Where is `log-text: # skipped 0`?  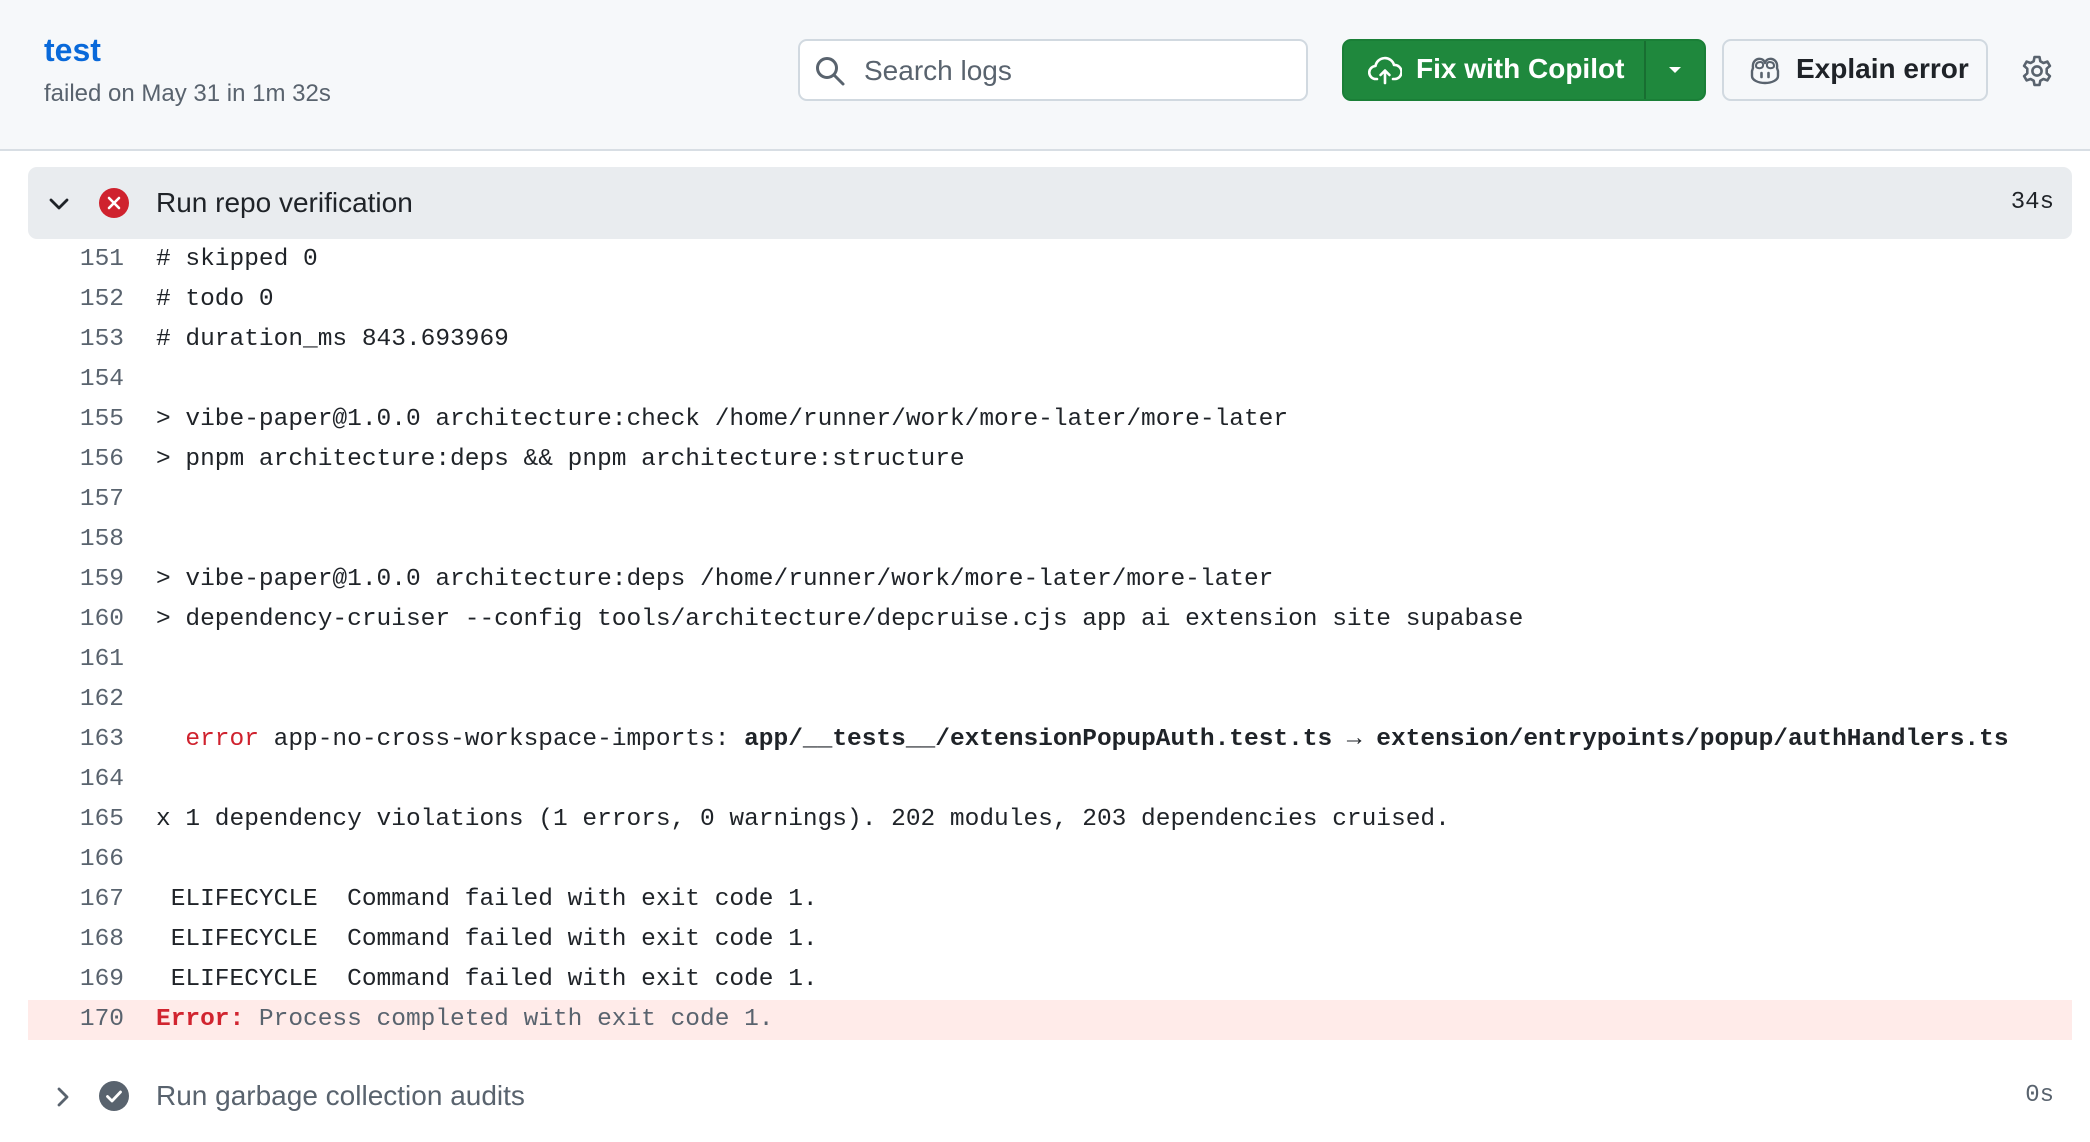
log-text: # skipped 0 is located at coordinates (237, 260).